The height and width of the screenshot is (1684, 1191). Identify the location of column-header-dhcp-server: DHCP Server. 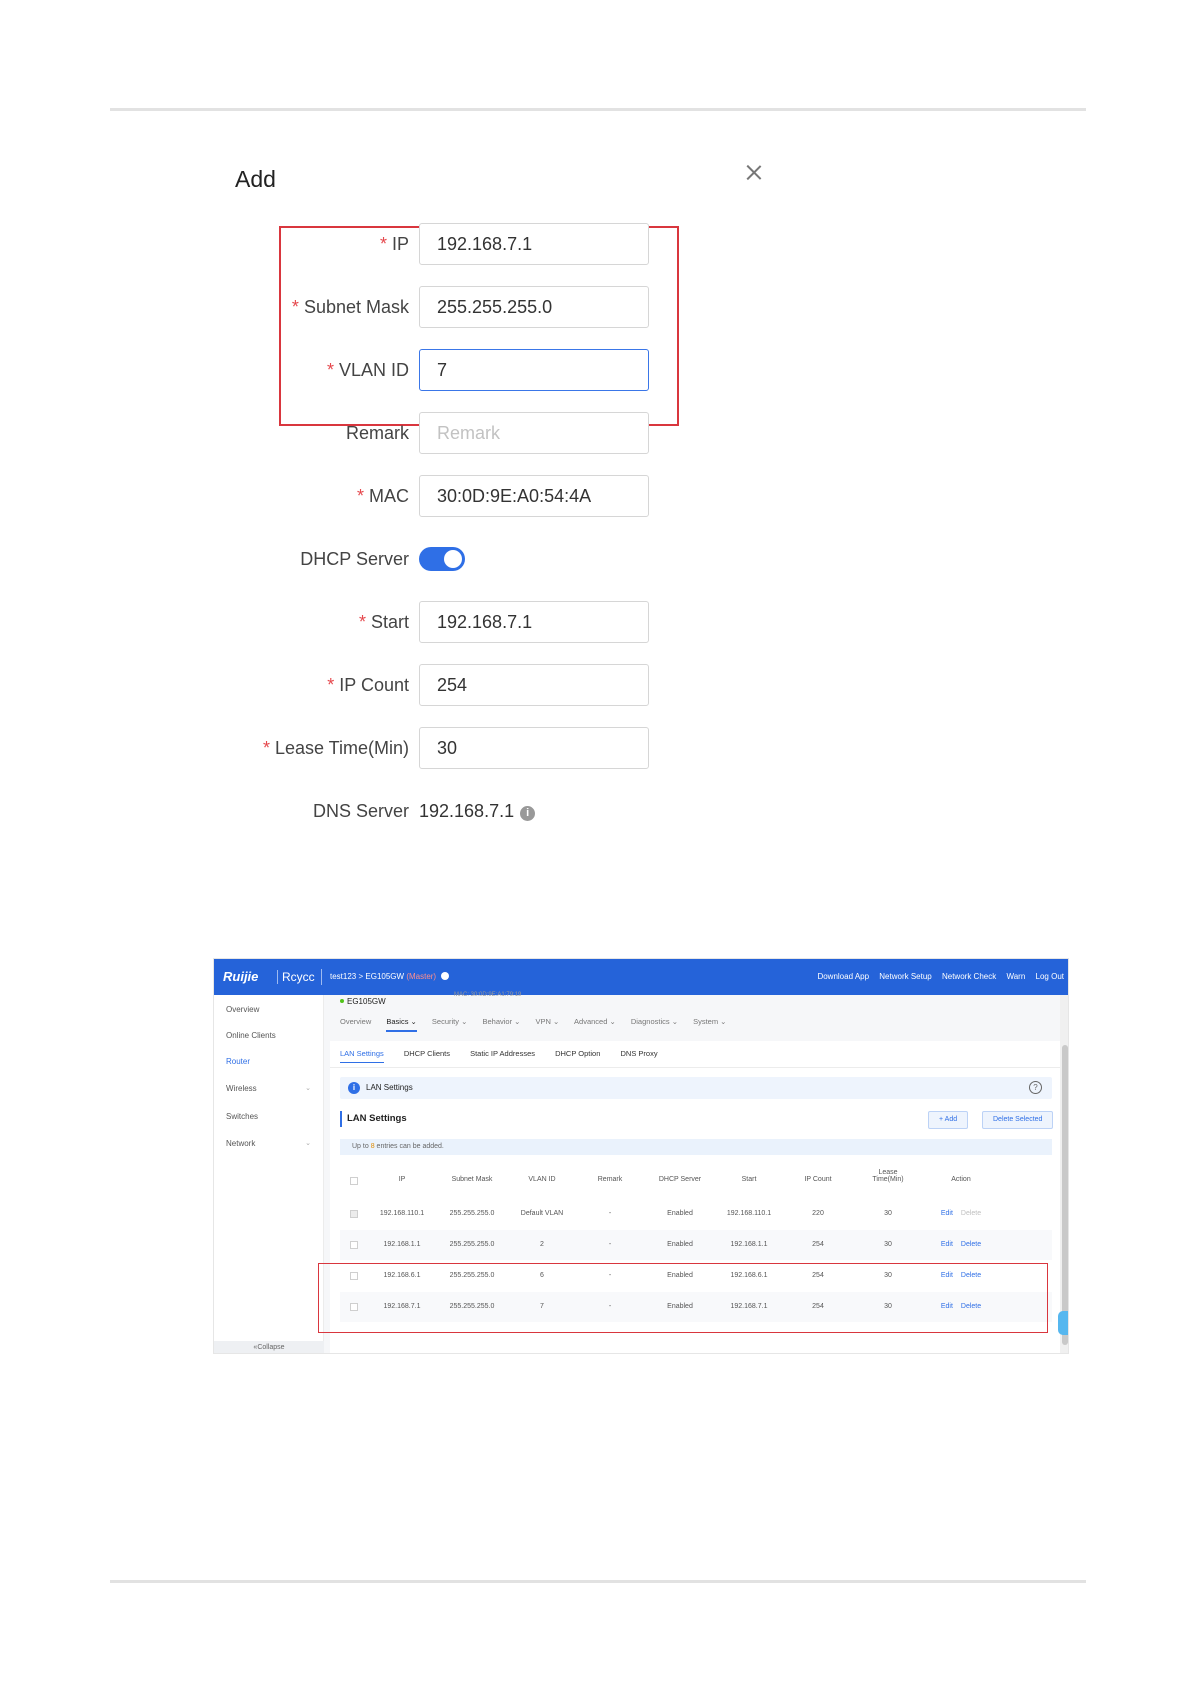
(680, 1179).